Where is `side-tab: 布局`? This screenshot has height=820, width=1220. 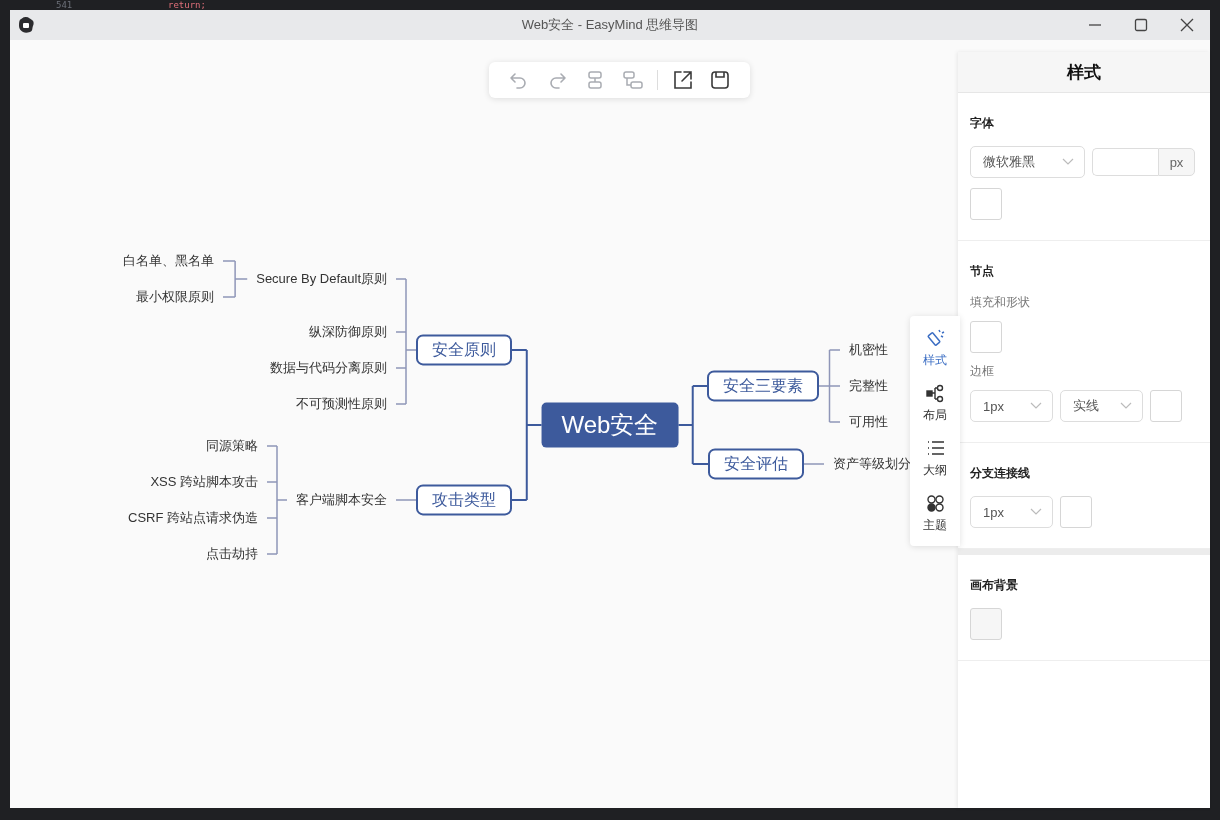 side-tab: 布局 is located at coordinates (935, 403).